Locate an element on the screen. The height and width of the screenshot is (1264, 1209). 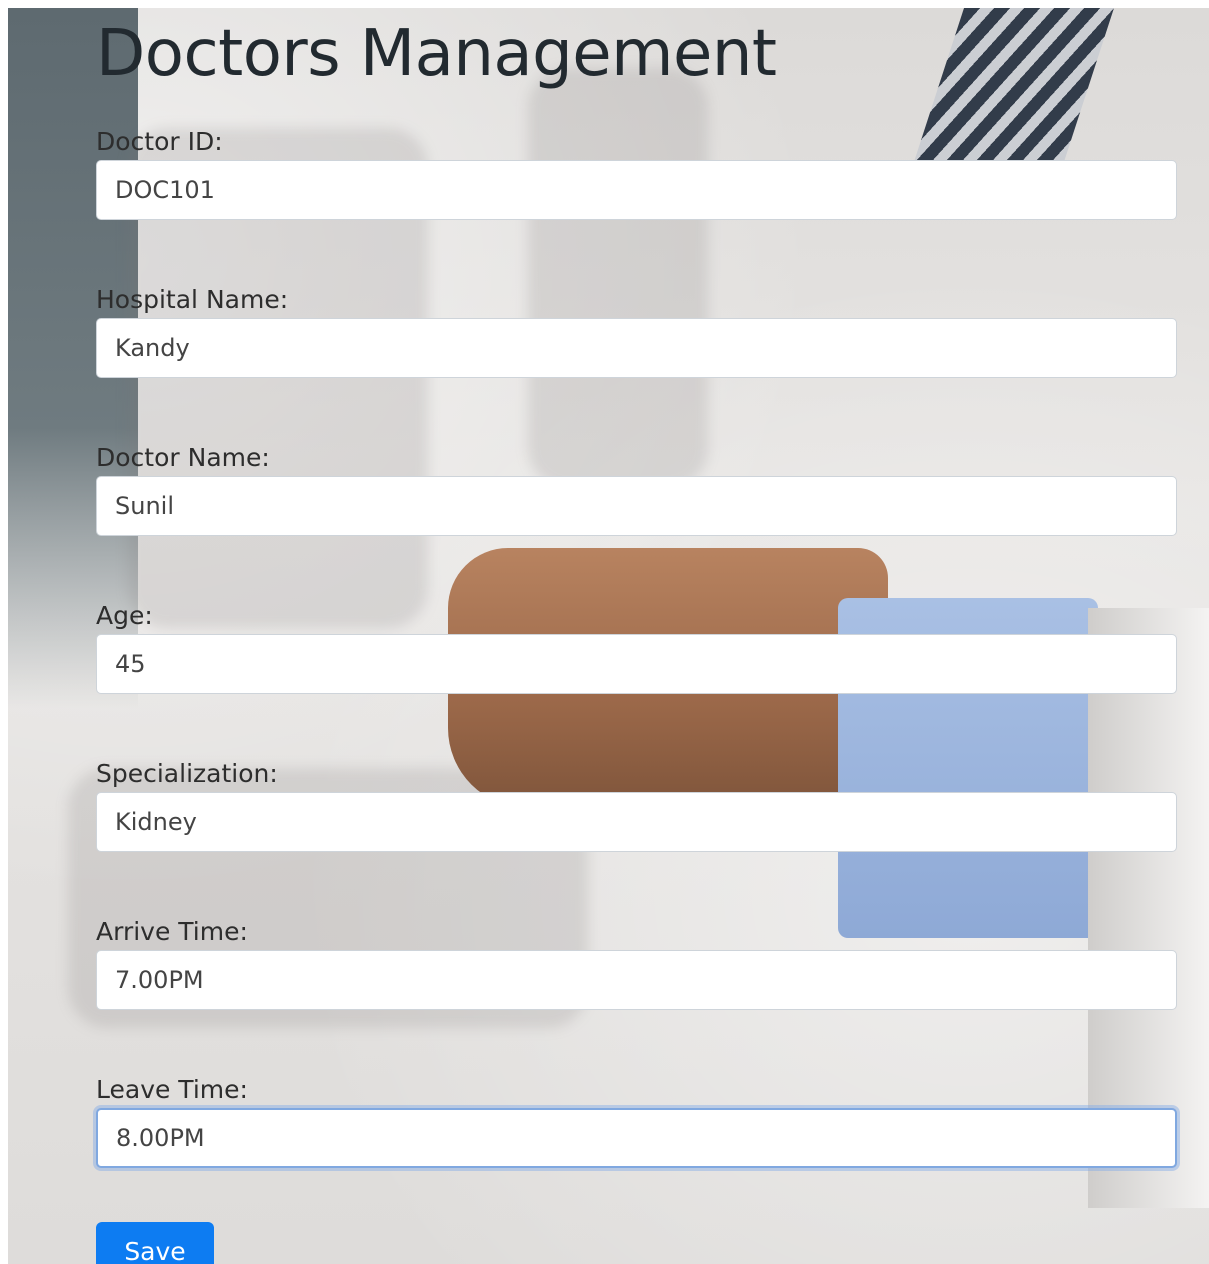
age-field: Age: is located at coordinates (637, 647).